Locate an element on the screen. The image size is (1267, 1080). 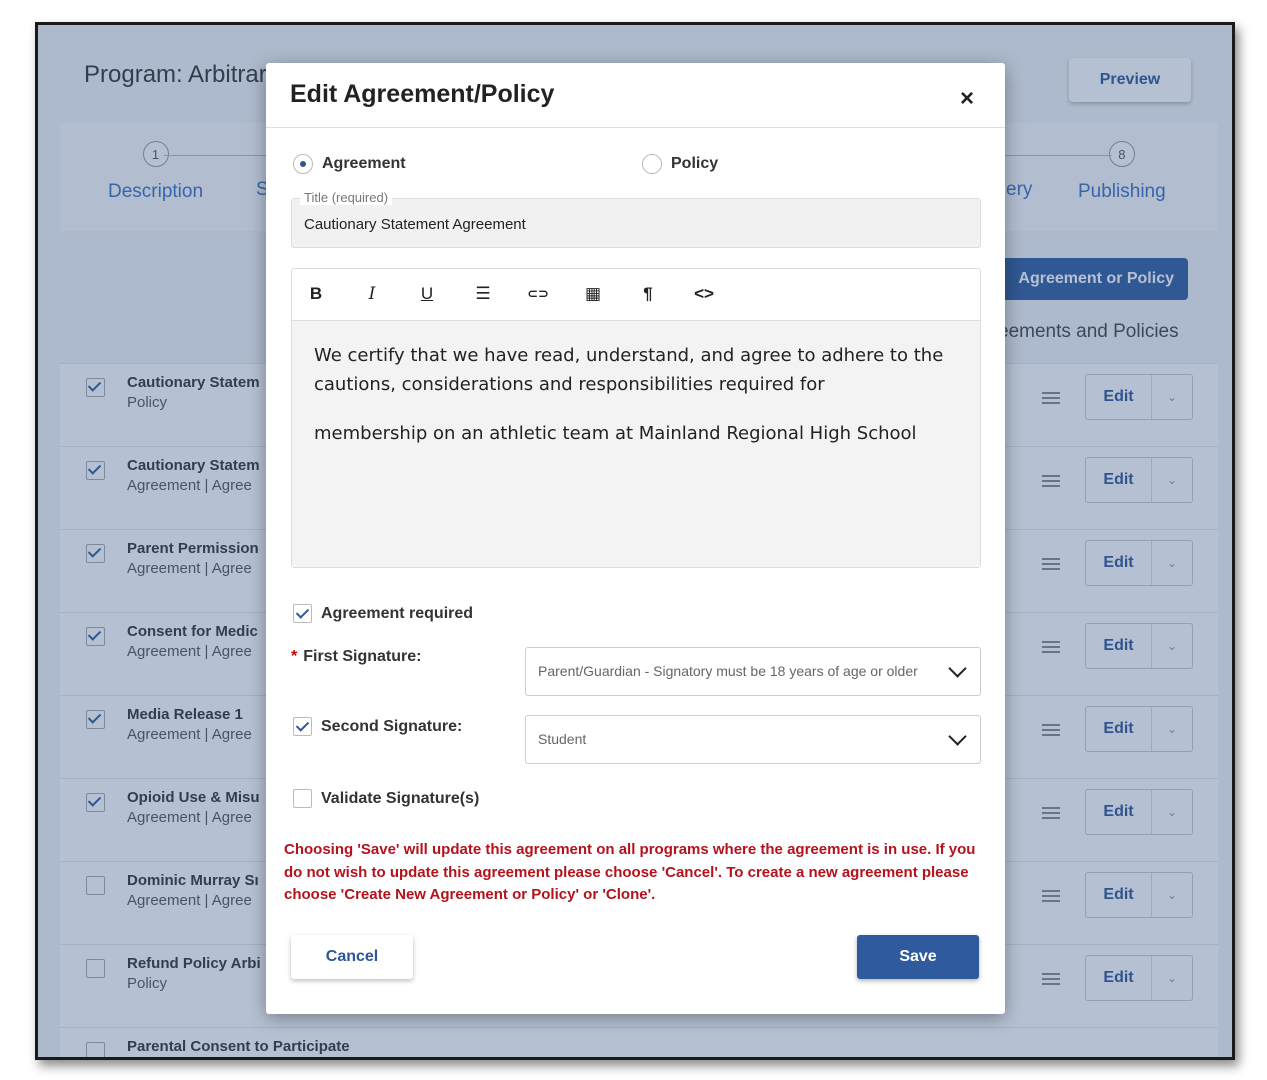
code-icon: <> is located at coordinates (704, 294).